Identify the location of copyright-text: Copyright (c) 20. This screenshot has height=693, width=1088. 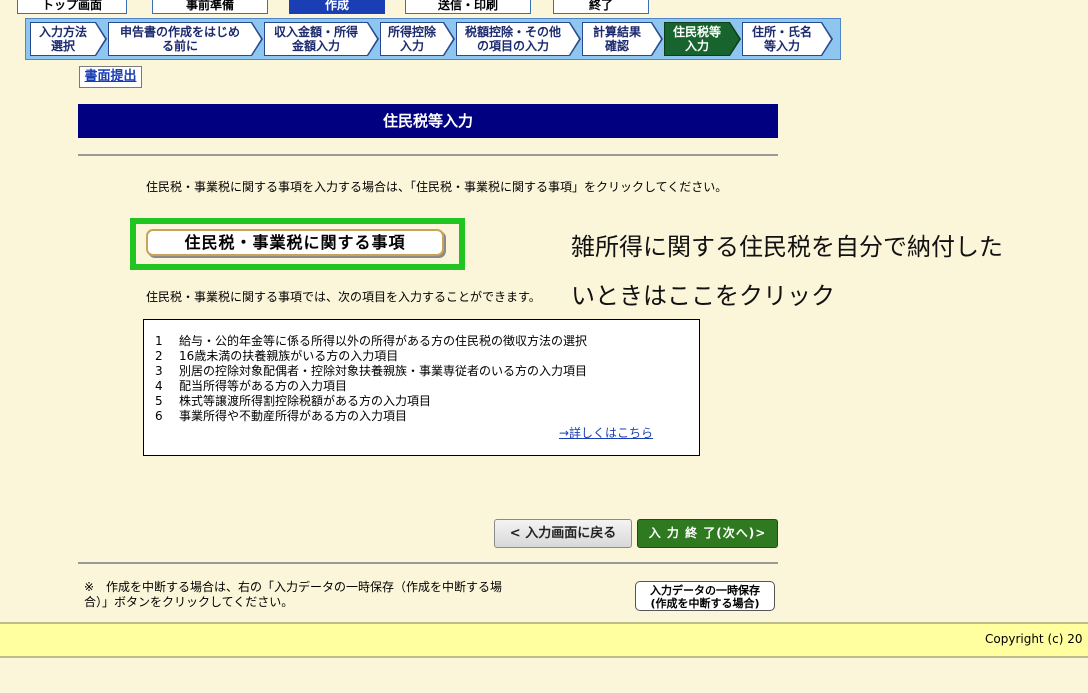
(1034, 639).